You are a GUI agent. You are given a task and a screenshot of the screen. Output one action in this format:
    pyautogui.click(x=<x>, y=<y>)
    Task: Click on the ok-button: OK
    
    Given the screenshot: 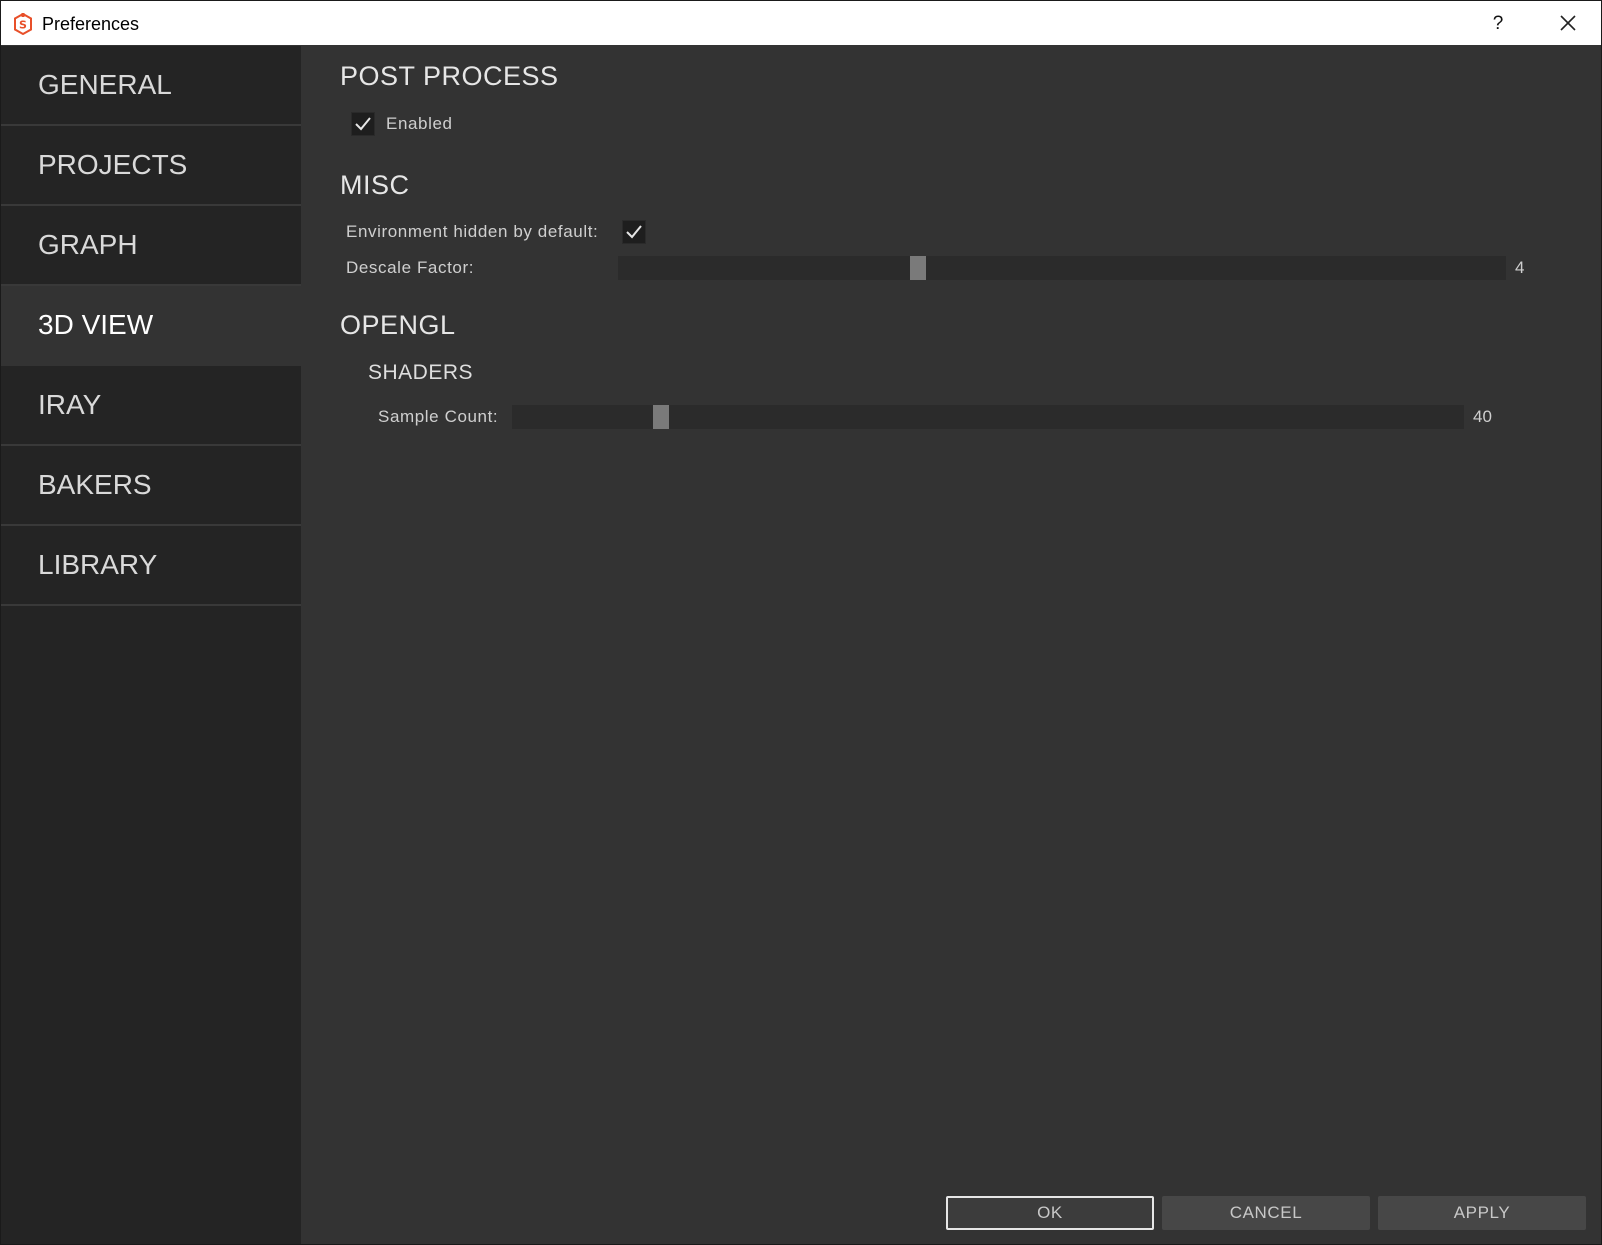 What is the action you would take?
    pyautogui.click(x=1050, y=1213)
    